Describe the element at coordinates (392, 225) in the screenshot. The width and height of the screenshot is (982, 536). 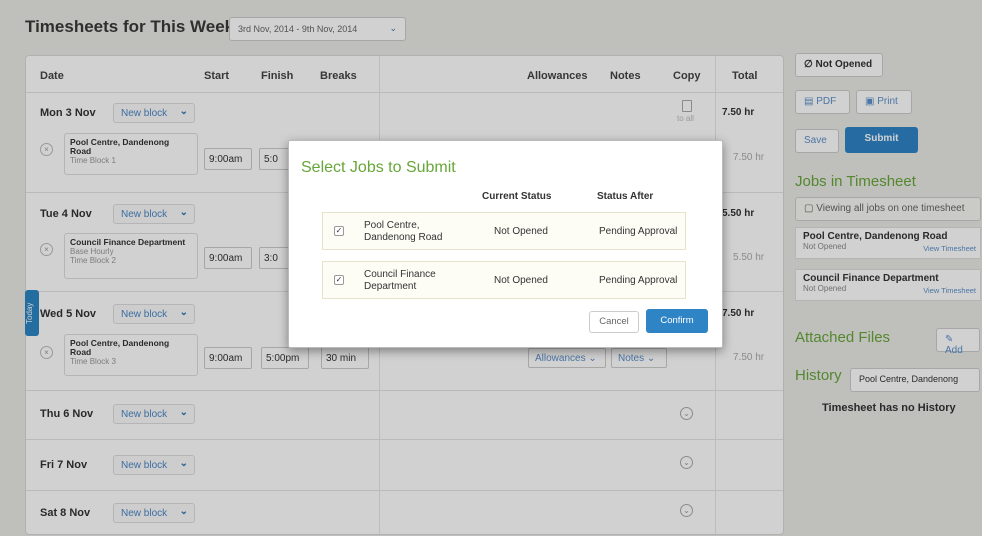
I see `job-name-line1: Pool Centre,` at that location.